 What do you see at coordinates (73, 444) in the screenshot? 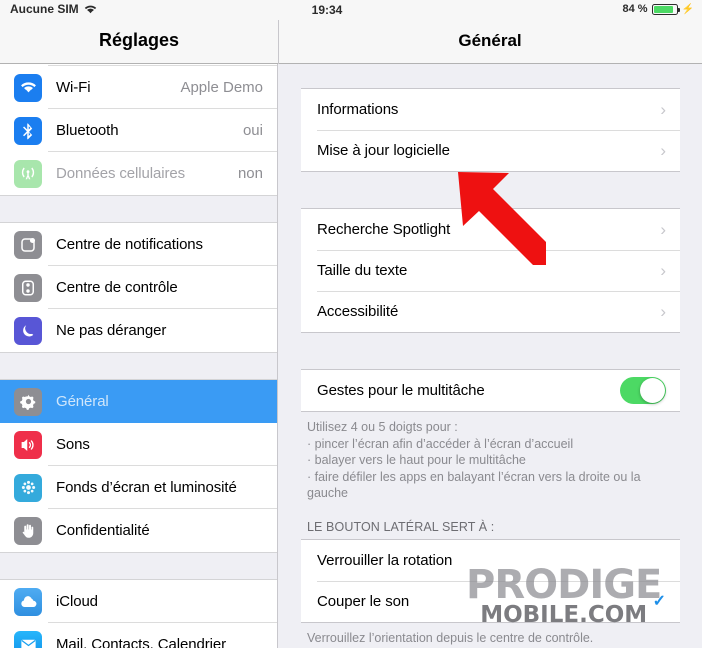
I see `sidebar-item-label: Sons` at bounding box center [73, 444].